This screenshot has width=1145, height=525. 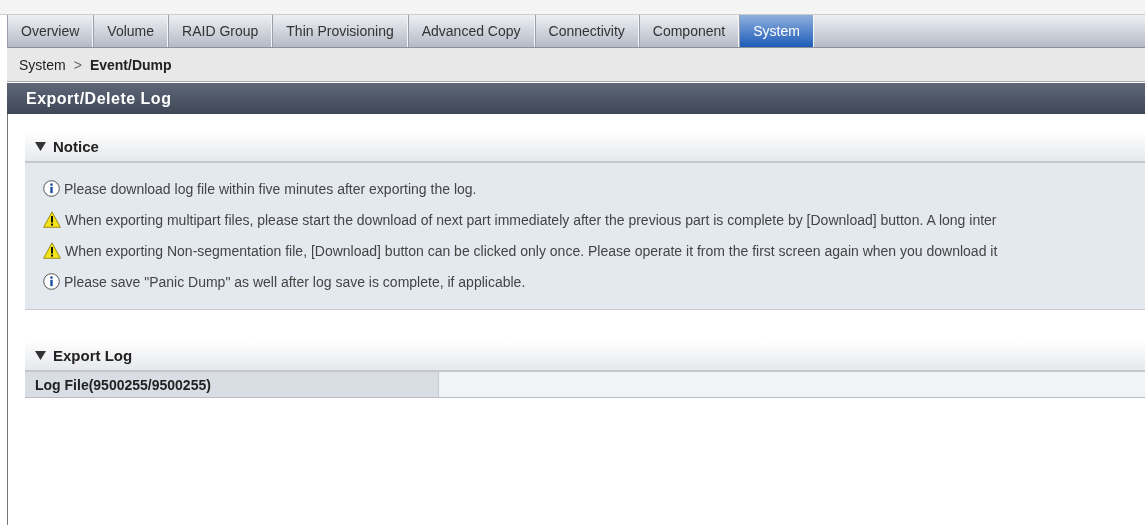 I want to click on tab: Component, so click(x=689, y=31).